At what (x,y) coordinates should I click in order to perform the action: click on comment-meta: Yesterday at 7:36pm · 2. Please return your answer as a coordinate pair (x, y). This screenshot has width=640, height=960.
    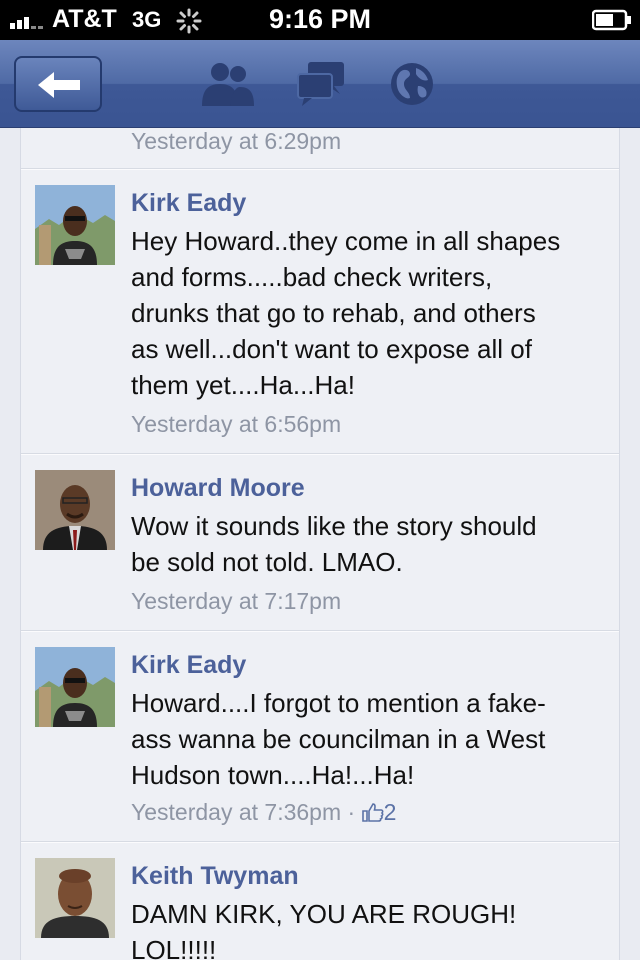
    Looking at the image, I should click on (263, 812).